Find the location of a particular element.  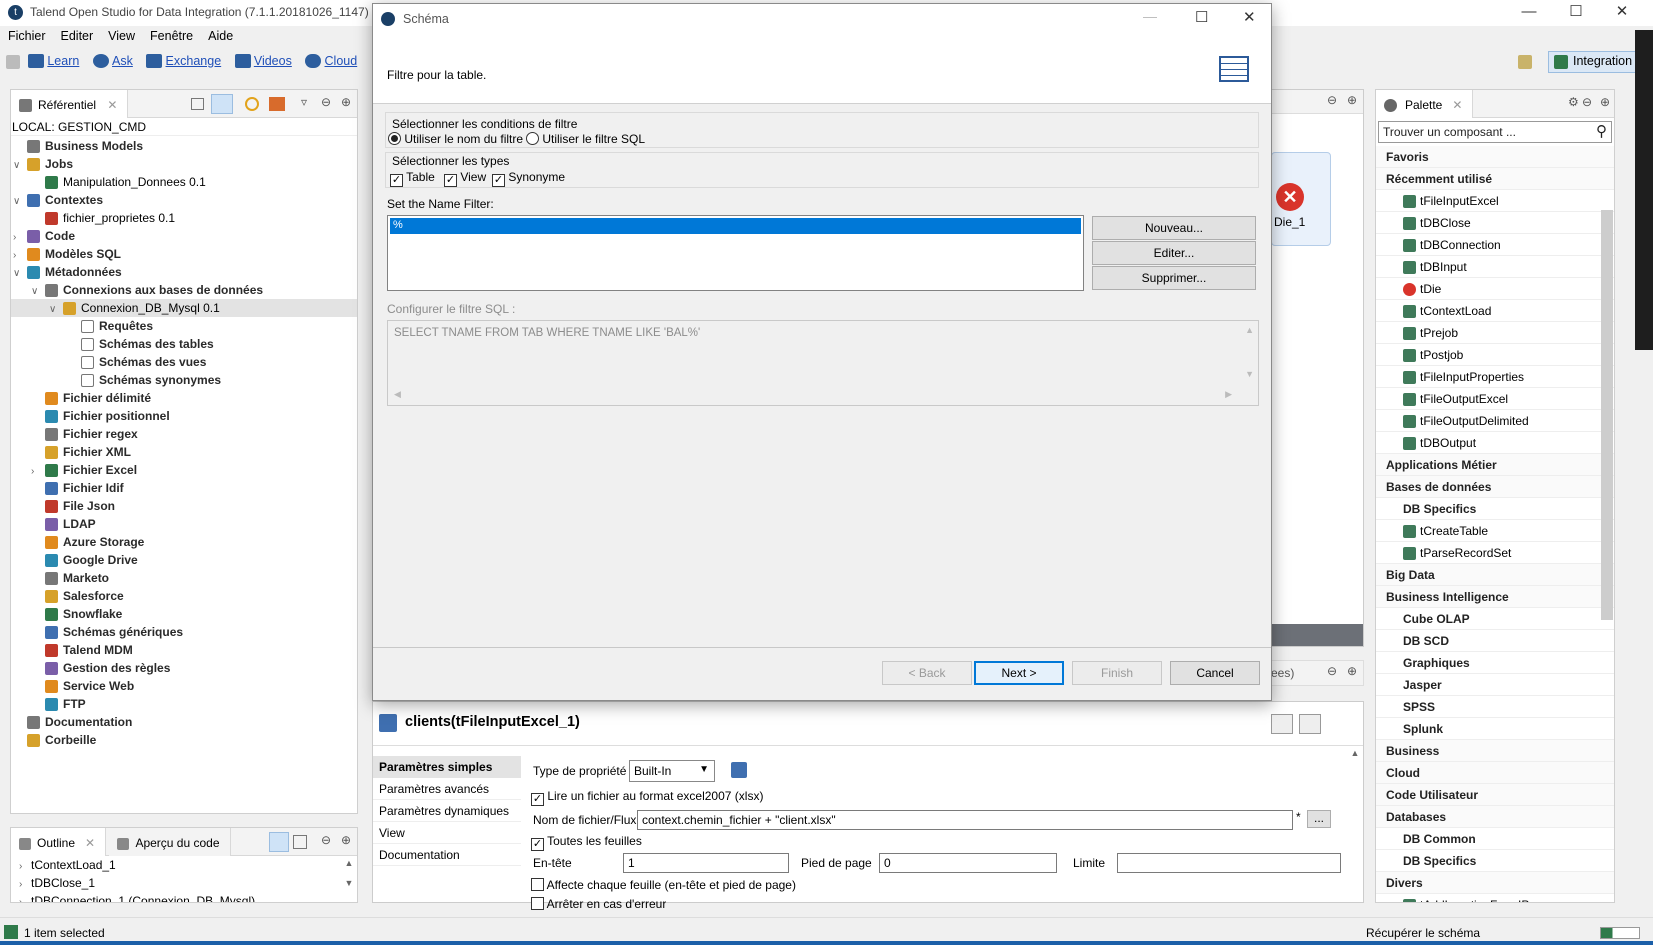

exchange-link: Exchange is located at coordinates (194, 61).